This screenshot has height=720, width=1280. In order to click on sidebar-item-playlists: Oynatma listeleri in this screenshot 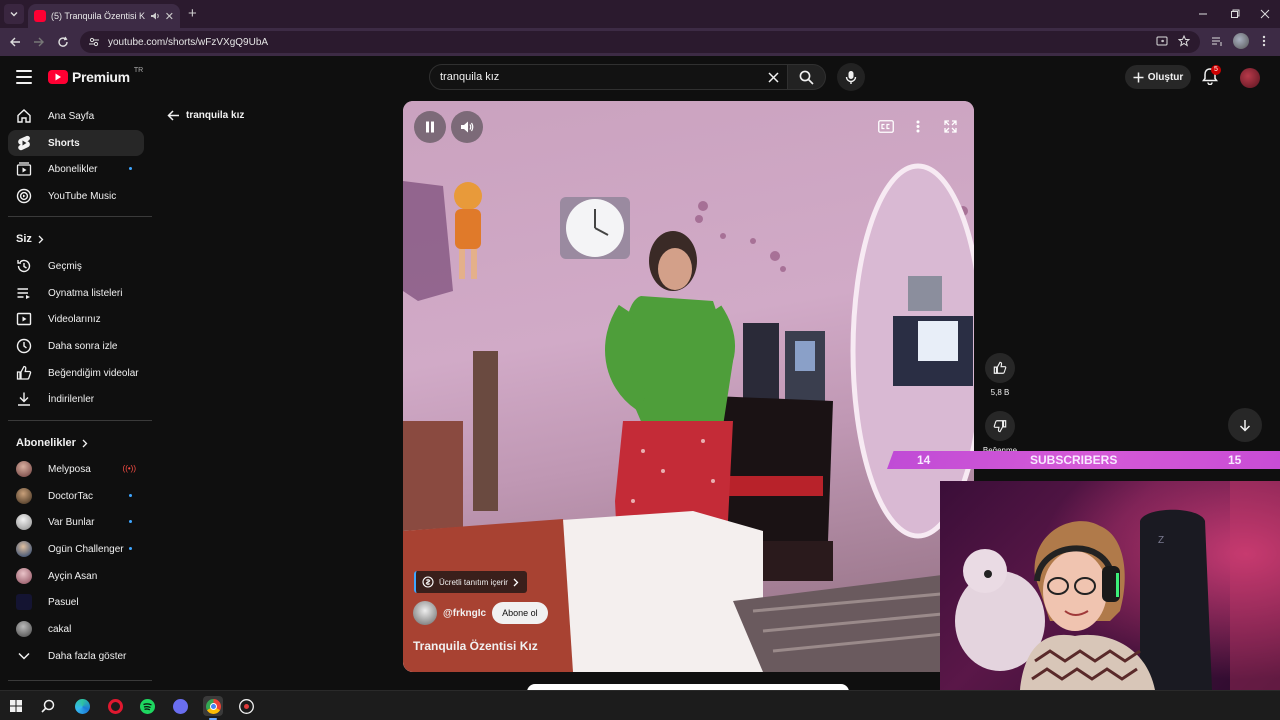, I will do `click(76, 293)`.